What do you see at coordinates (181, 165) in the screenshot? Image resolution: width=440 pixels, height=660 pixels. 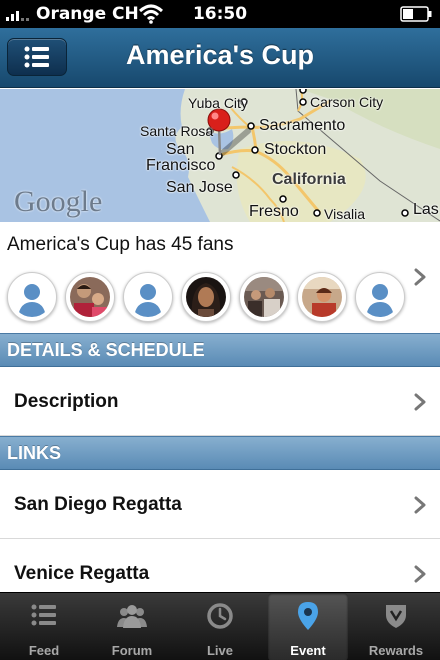 I see `map-label-san-francisco-line2: Francisco` at bounding box center [181, 165].